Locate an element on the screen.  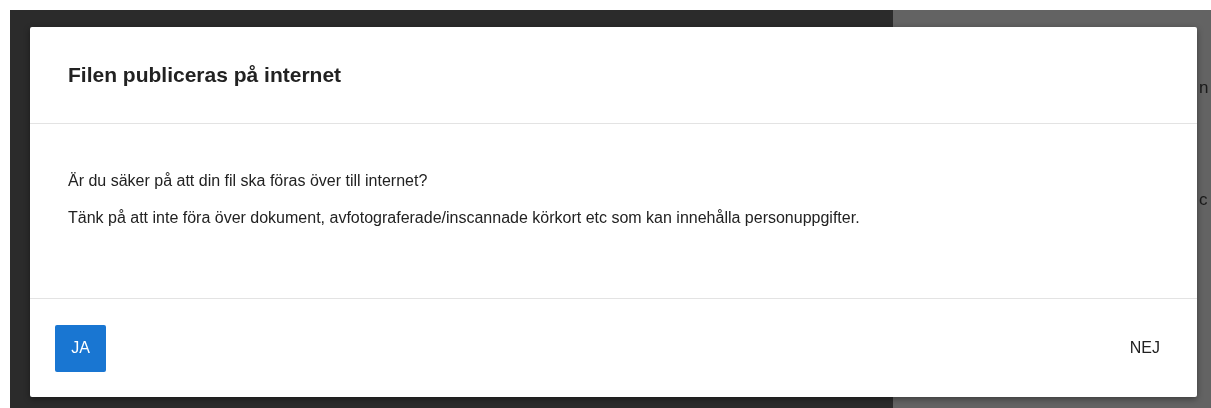
background-text: n is located at coordinates (1204, 88).